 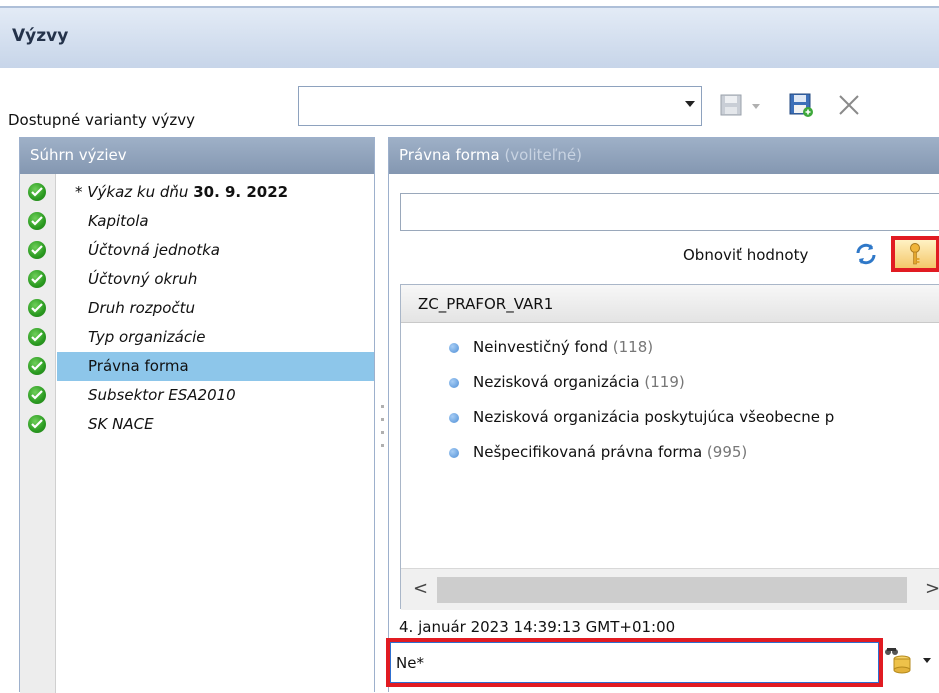 What do you see at coordinates (543, 155) in the screenshot?
I see `optional-label: (voliteľné)` at bounding box center [543, 155].